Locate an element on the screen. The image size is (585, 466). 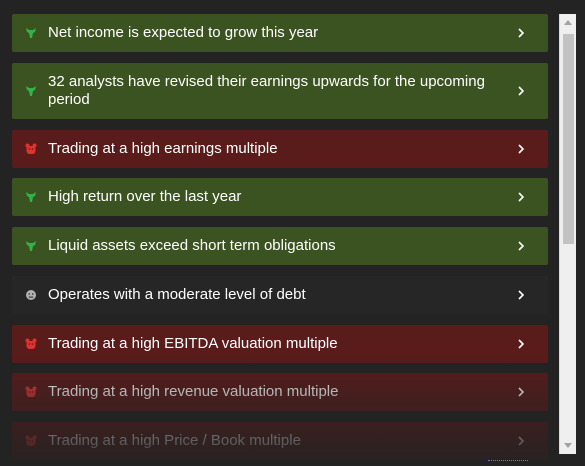
list-item-text: Operates with a moderate level of debt is located at coordinates (177, 294).